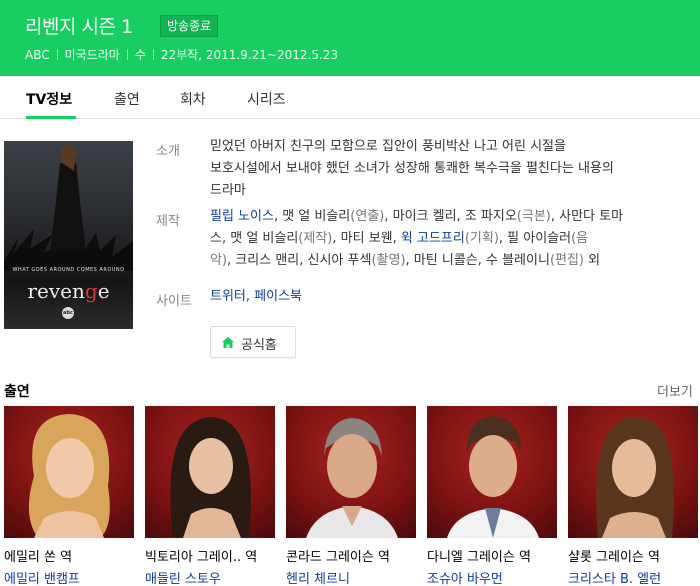  Describe the element at coordinates (350, 97) in the screenshot. I see `tab-bar: TV정보 출연 회차 시리즈` at that location.